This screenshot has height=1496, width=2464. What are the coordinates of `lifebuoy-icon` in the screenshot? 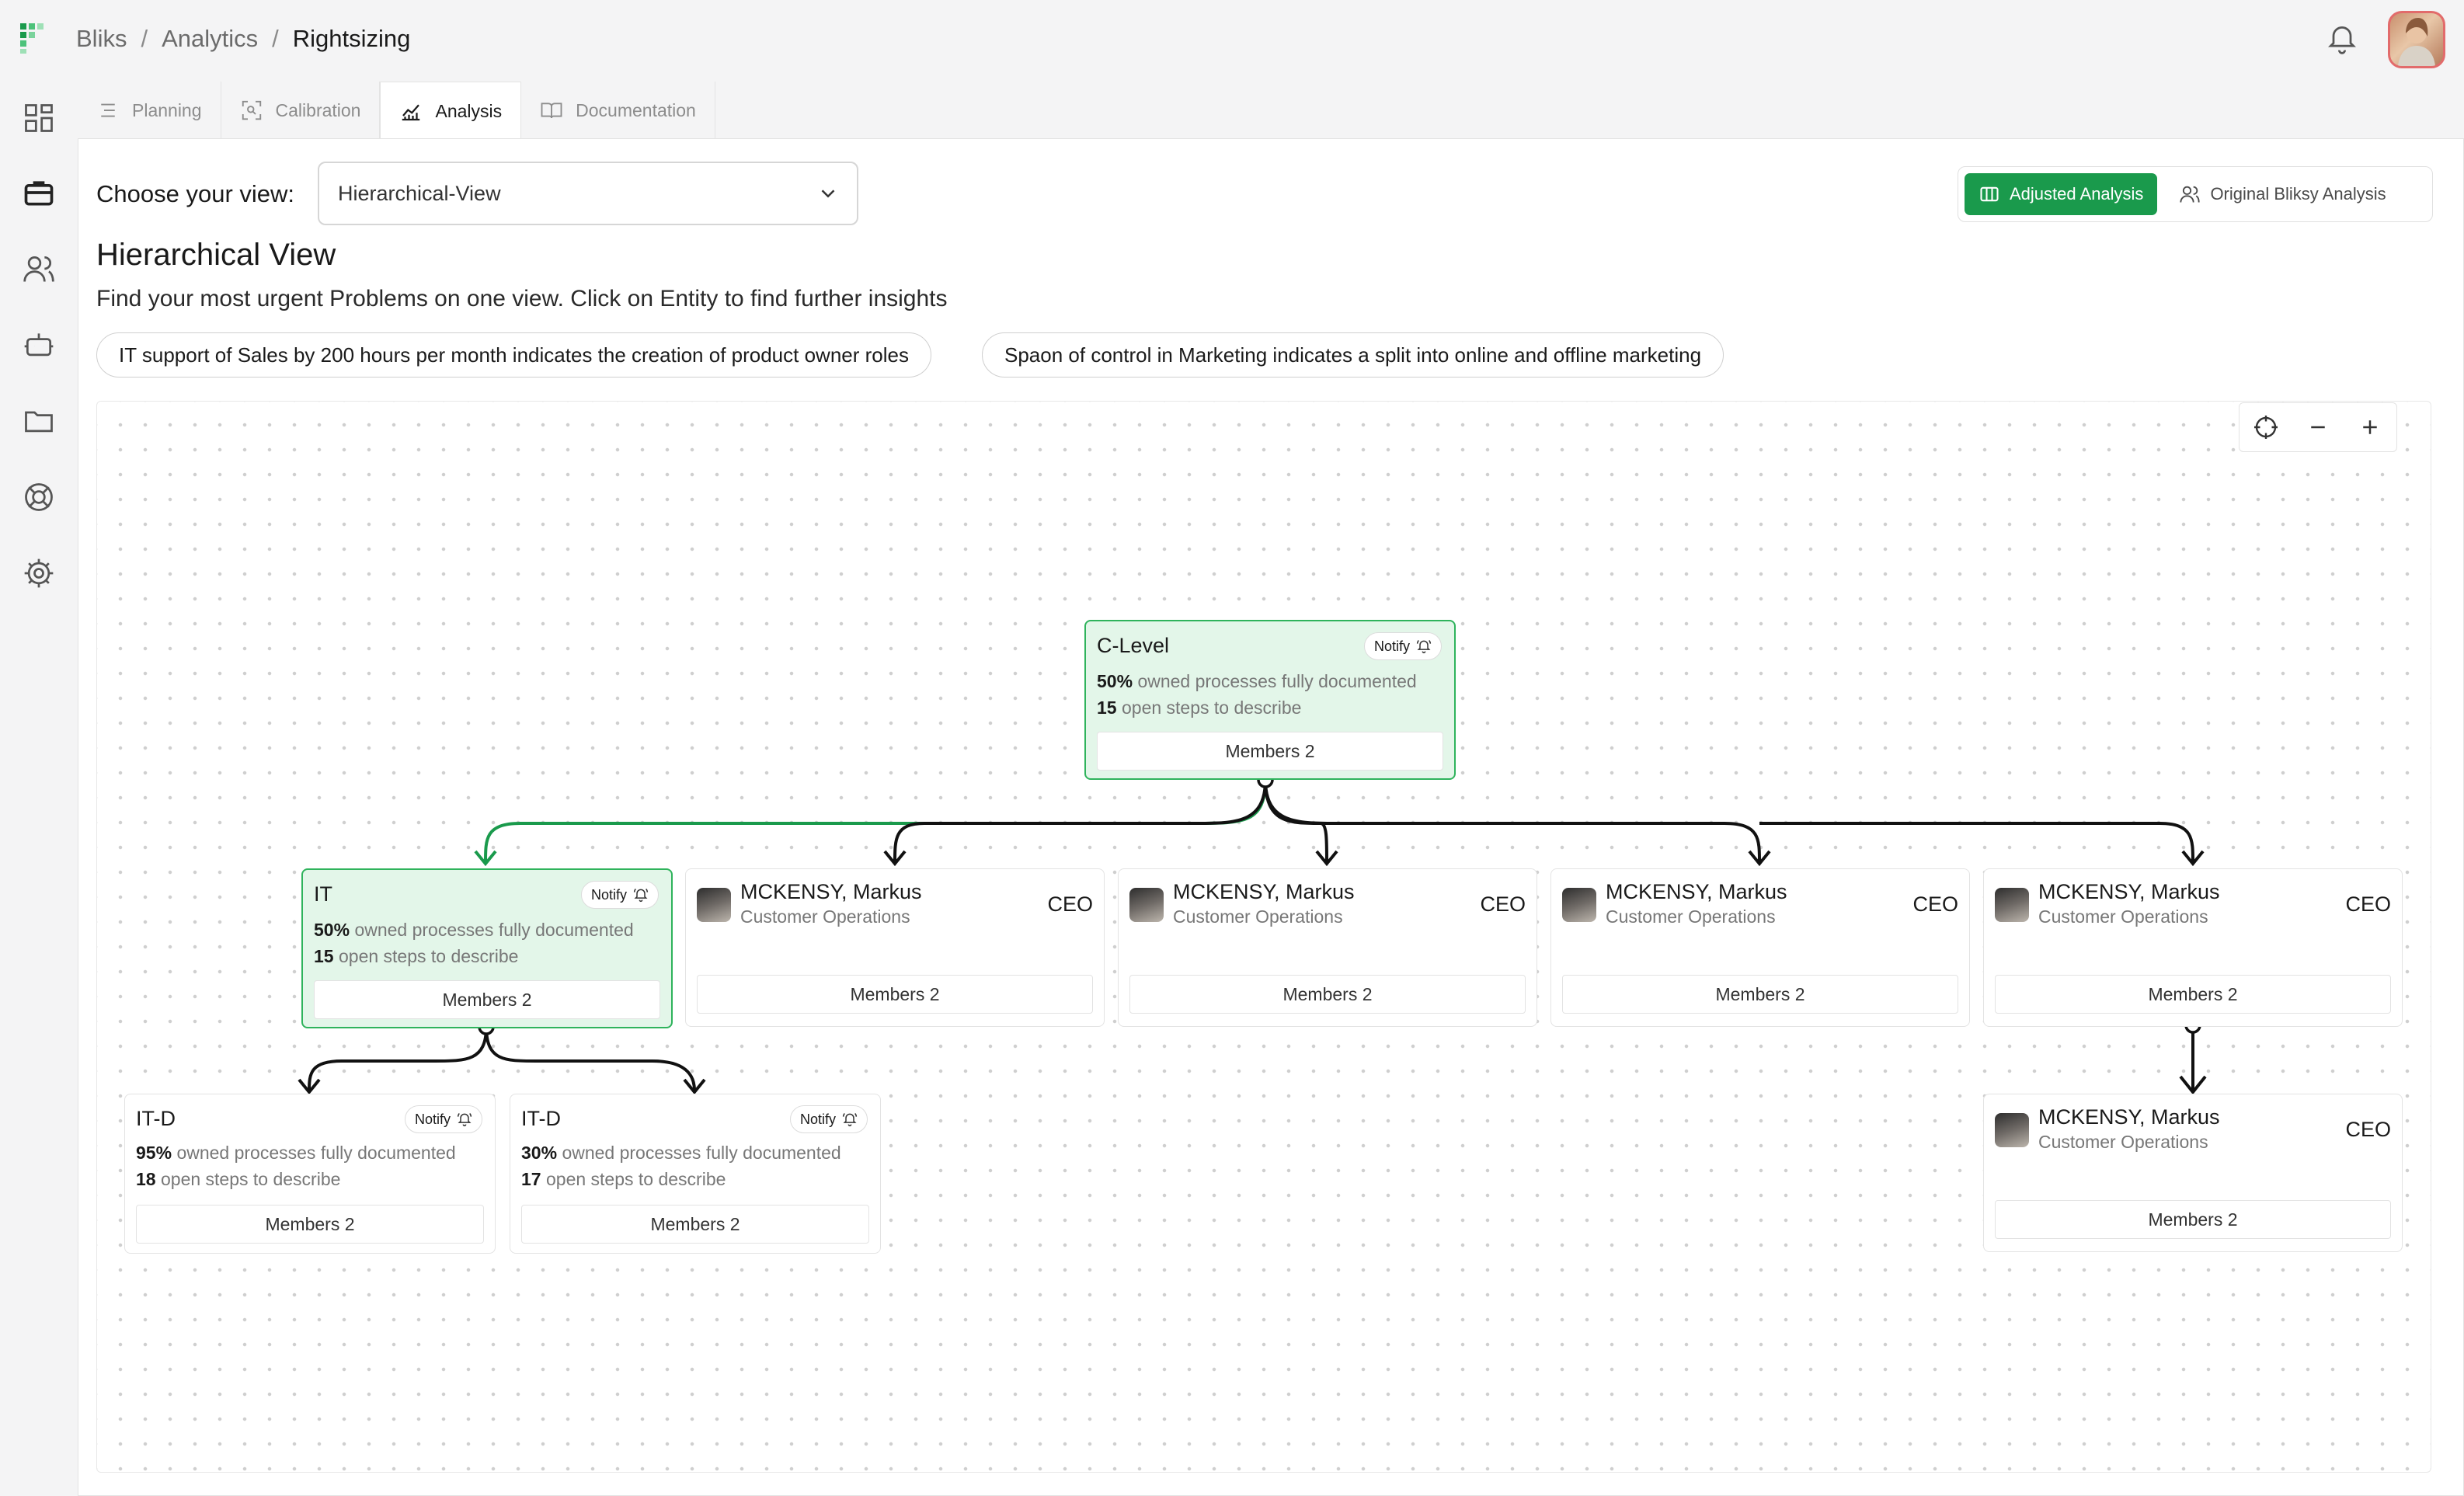 It's located at (39, 497).